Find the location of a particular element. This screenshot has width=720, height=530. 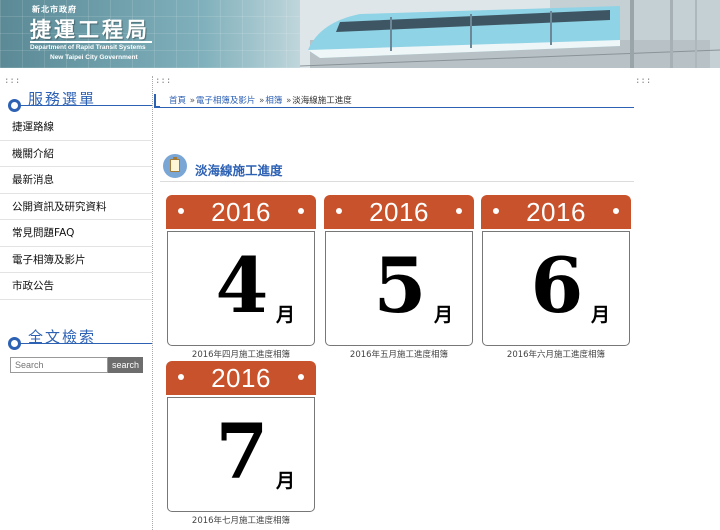

search-form: search is located at coordinates (76, 365).